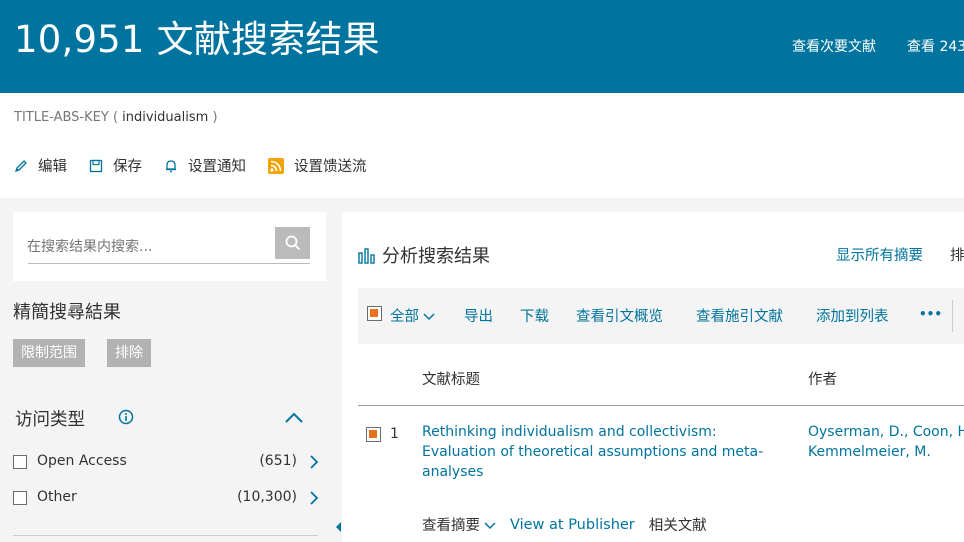 The height and width of the screenshot is (542, 964). I want to click on set-feed-label: 设置馈送流, so click(330, 167).